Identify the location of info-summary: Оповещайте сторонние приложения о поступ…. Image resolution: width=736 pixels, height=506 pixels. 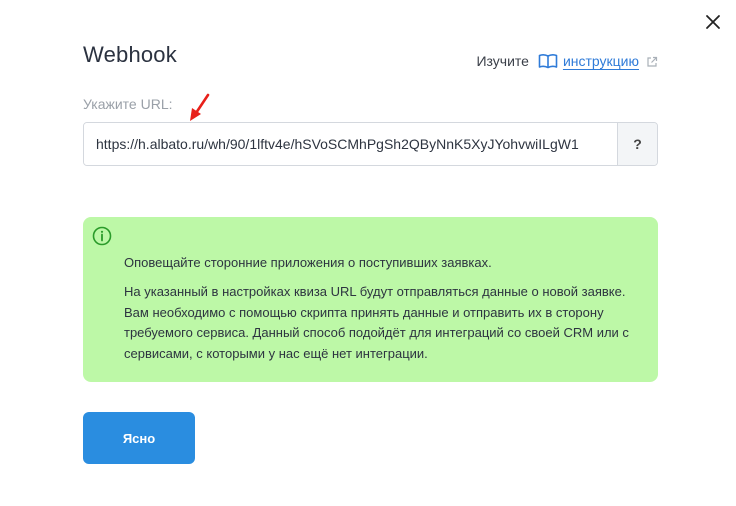
(308, 262).